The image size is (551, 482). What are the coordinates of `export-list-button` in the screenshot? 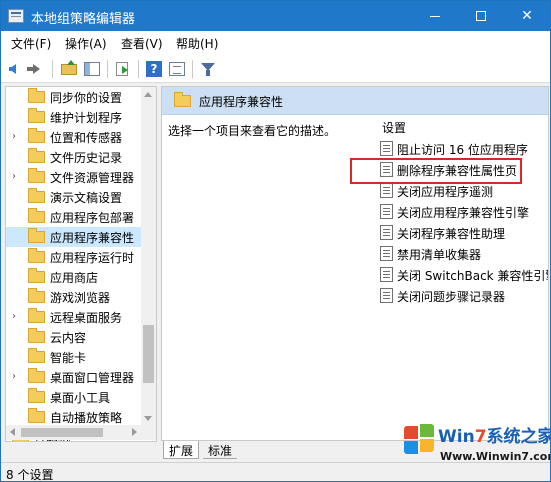 It's located at (123, 69).